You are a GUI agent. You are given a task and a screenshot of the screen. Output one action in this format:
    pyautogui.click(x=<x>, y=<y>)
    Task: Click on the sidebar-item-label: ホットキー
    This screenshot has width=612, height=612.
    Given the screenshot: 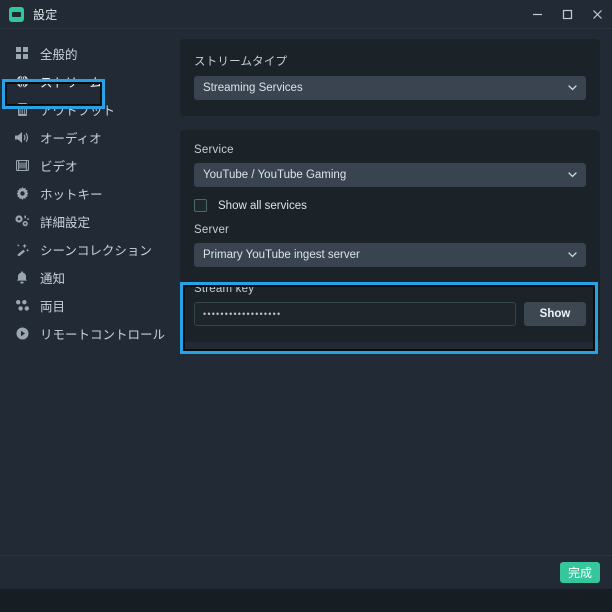 What is the action you would take?
    pyautogui.click(x=71, y=194)
    